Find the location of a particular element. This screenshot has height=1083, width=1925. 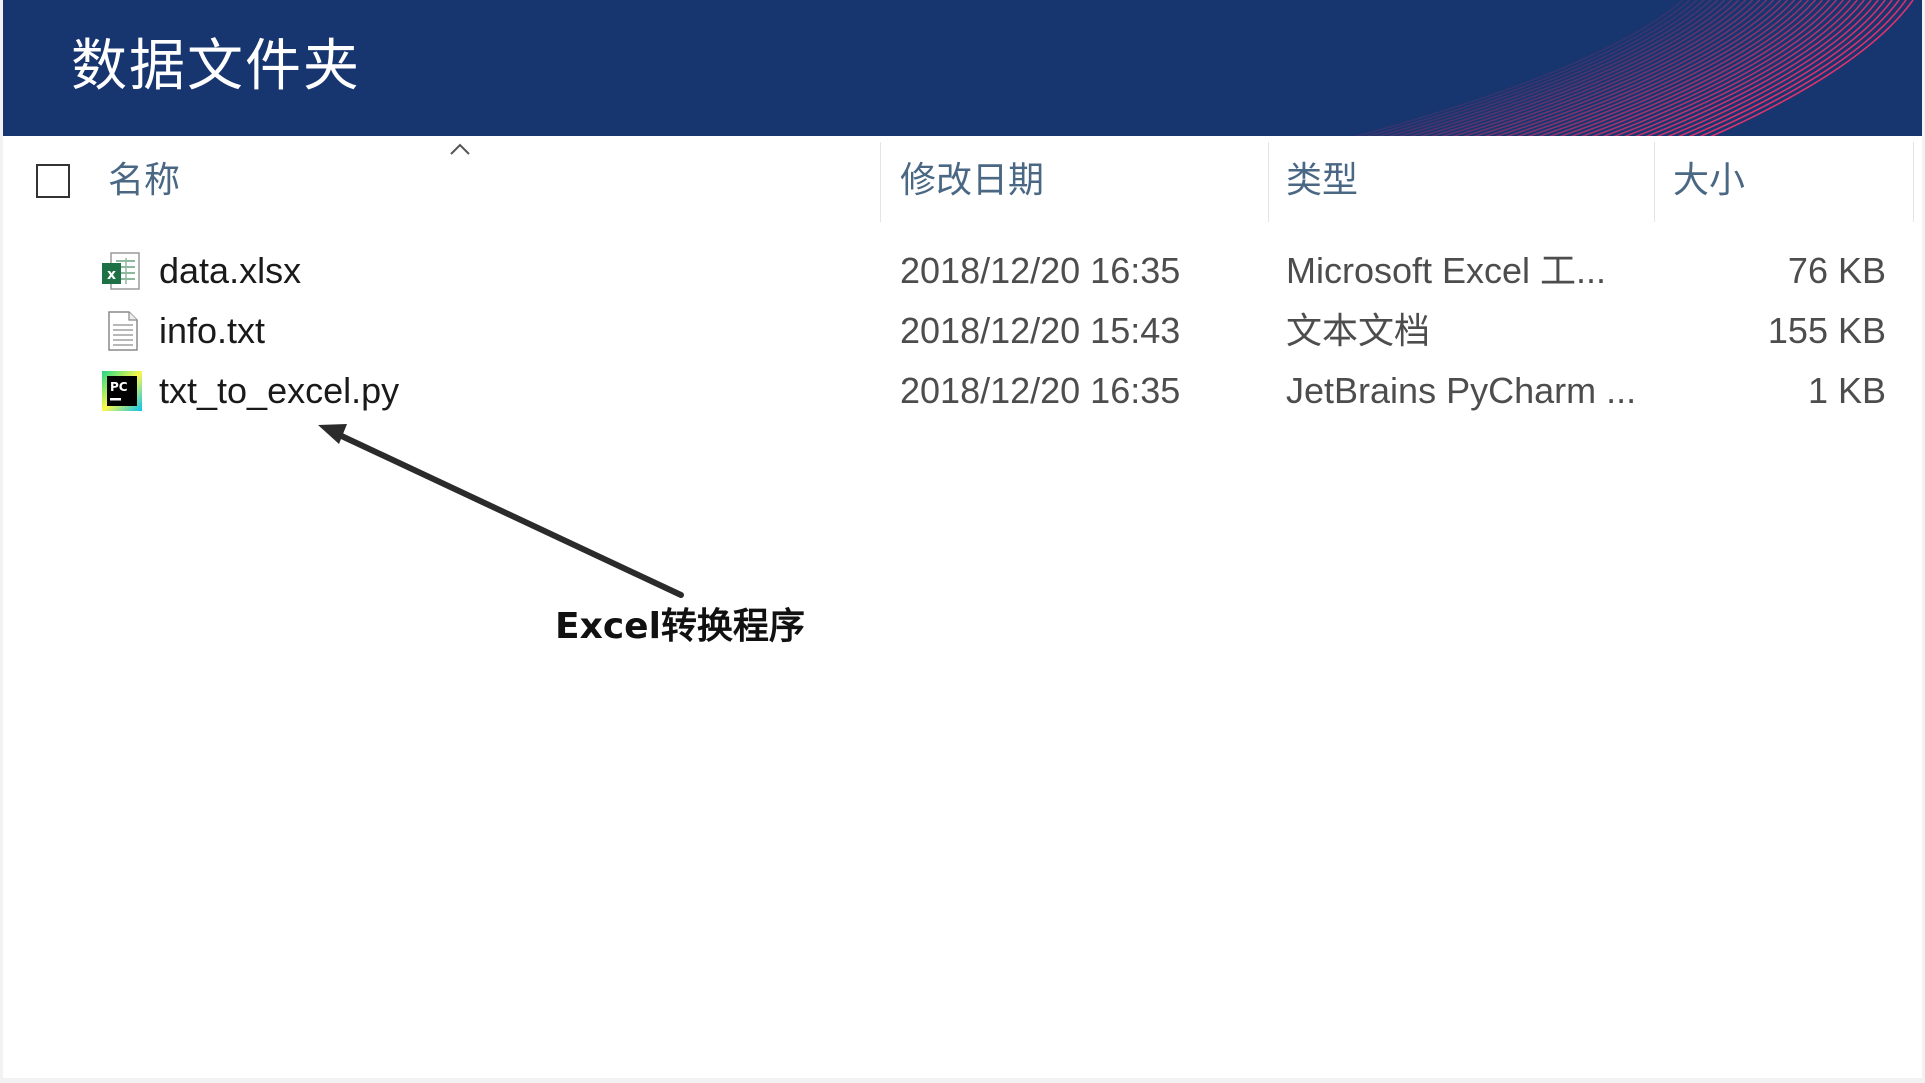

svg-text: x is located at coordinates (111, 275).